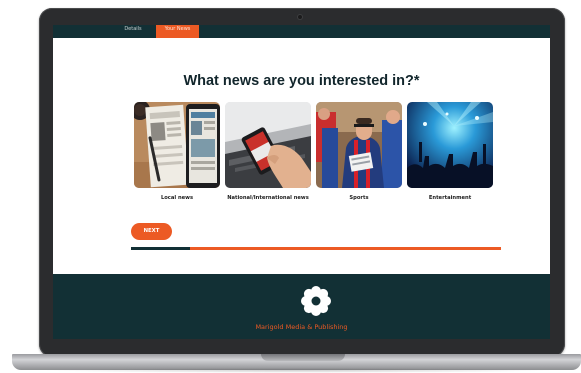  What do you see at coordinates (316, 301) in the screenshot?
I see `marigold-flower-icon` at bounding box center [316, 301].